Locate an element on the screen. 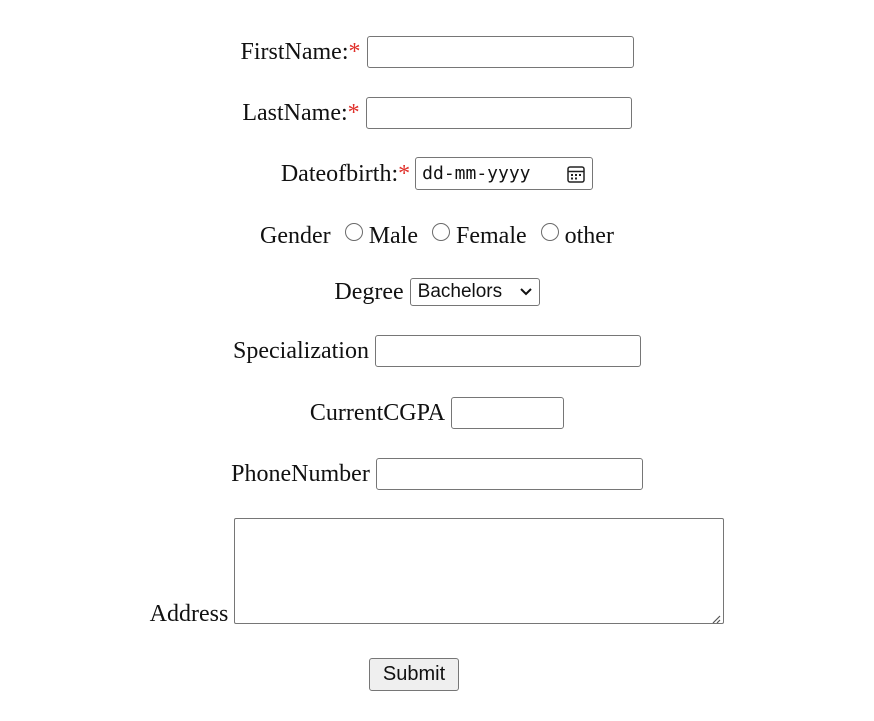 The width and height of the screenshot is (874, 721). gender-female-label: Female is located at coordinates (491, 236).